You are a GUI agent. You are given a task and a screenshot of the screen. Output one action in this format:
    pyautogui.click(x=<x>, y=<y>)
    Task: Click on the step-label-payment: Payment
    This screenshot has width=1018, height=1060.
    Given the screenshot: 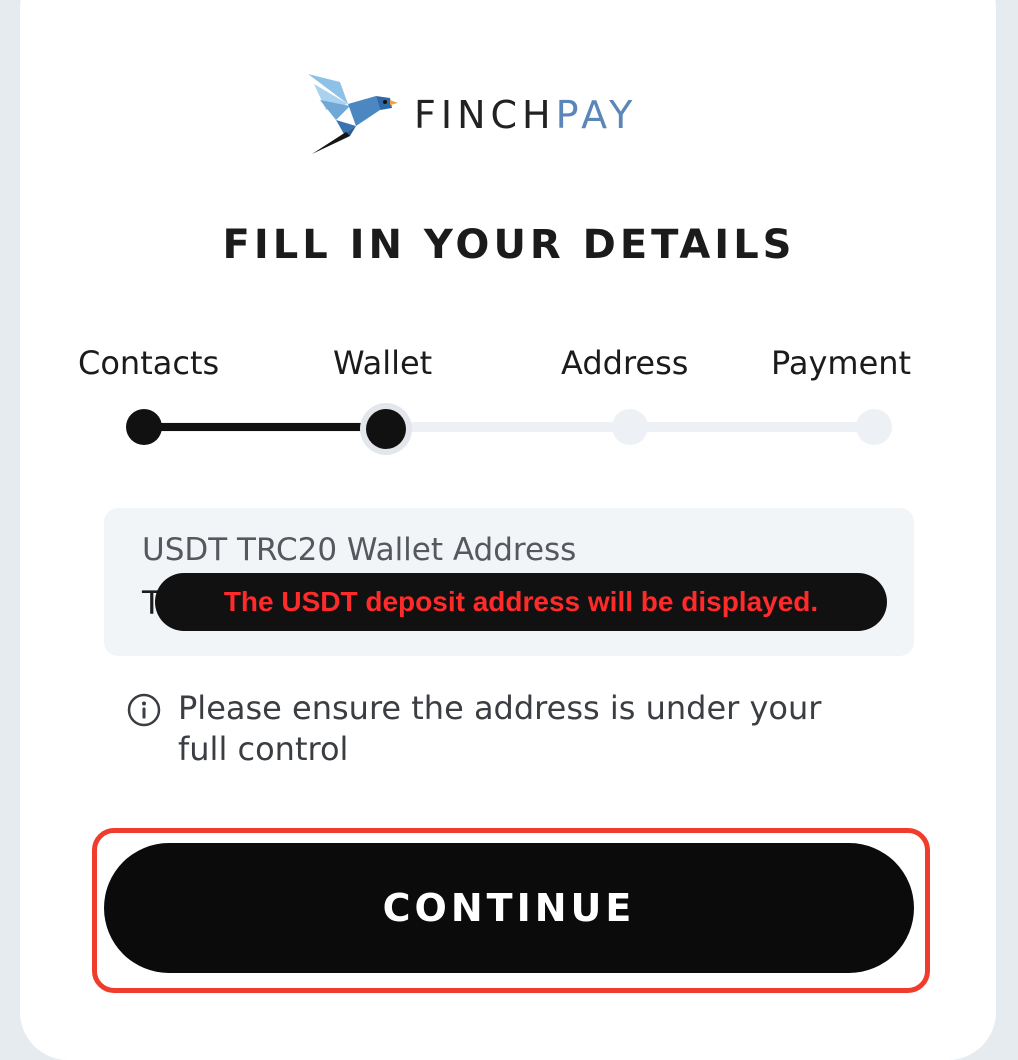 What is the action you would take?
    pyautogui.click(x=841, y=363)
    